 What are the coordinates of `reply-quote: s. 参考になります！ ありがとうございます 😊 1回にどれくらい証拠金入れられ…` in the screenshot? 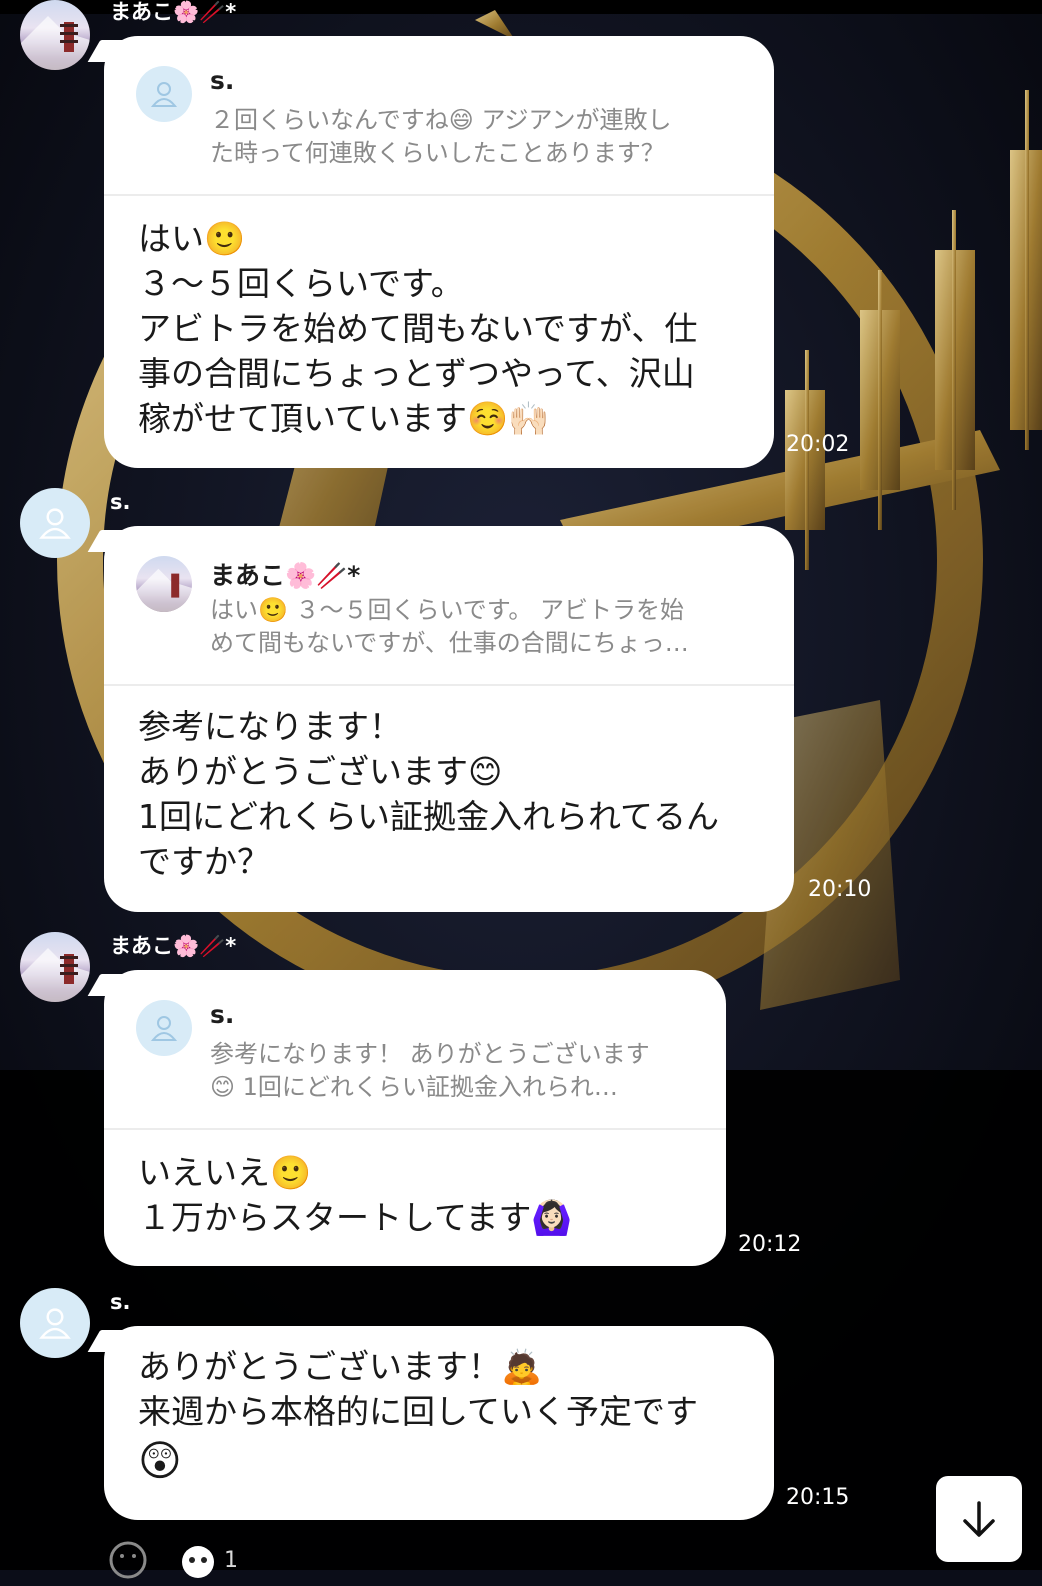 It's located at (415, 1050).